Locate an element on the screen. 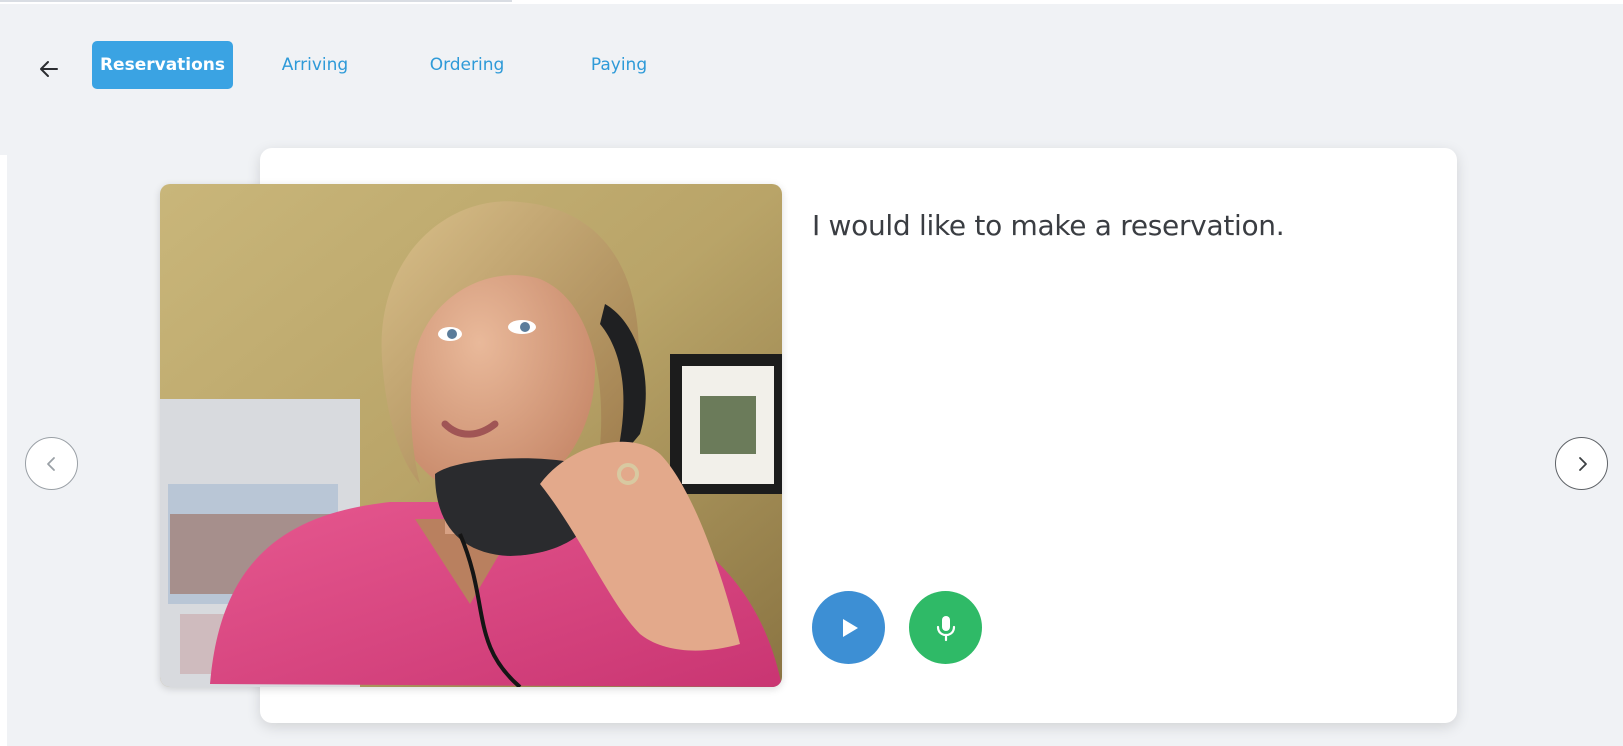 The image size is (1623, 746). chevron-right-icon is located at coordinates (1582, 463).